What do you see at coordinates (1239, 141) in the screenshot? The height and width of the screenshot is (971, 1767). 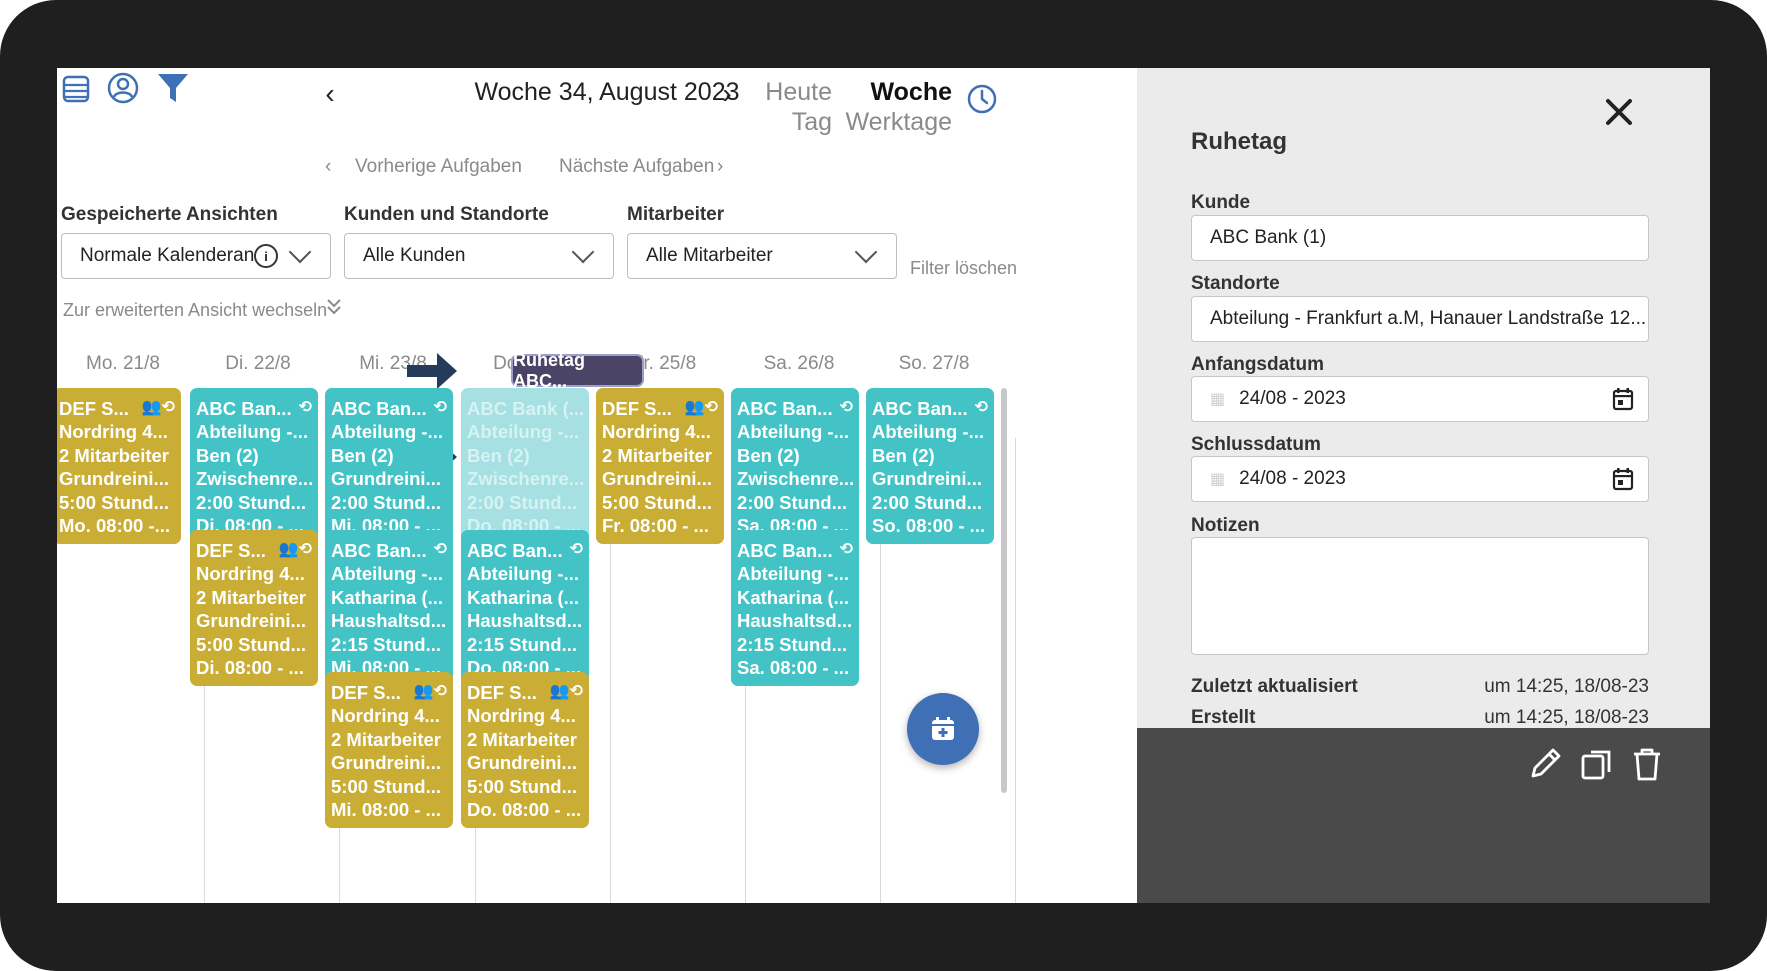 I see `panel-title: Ruhetag` at bounding box center [1239, 141].